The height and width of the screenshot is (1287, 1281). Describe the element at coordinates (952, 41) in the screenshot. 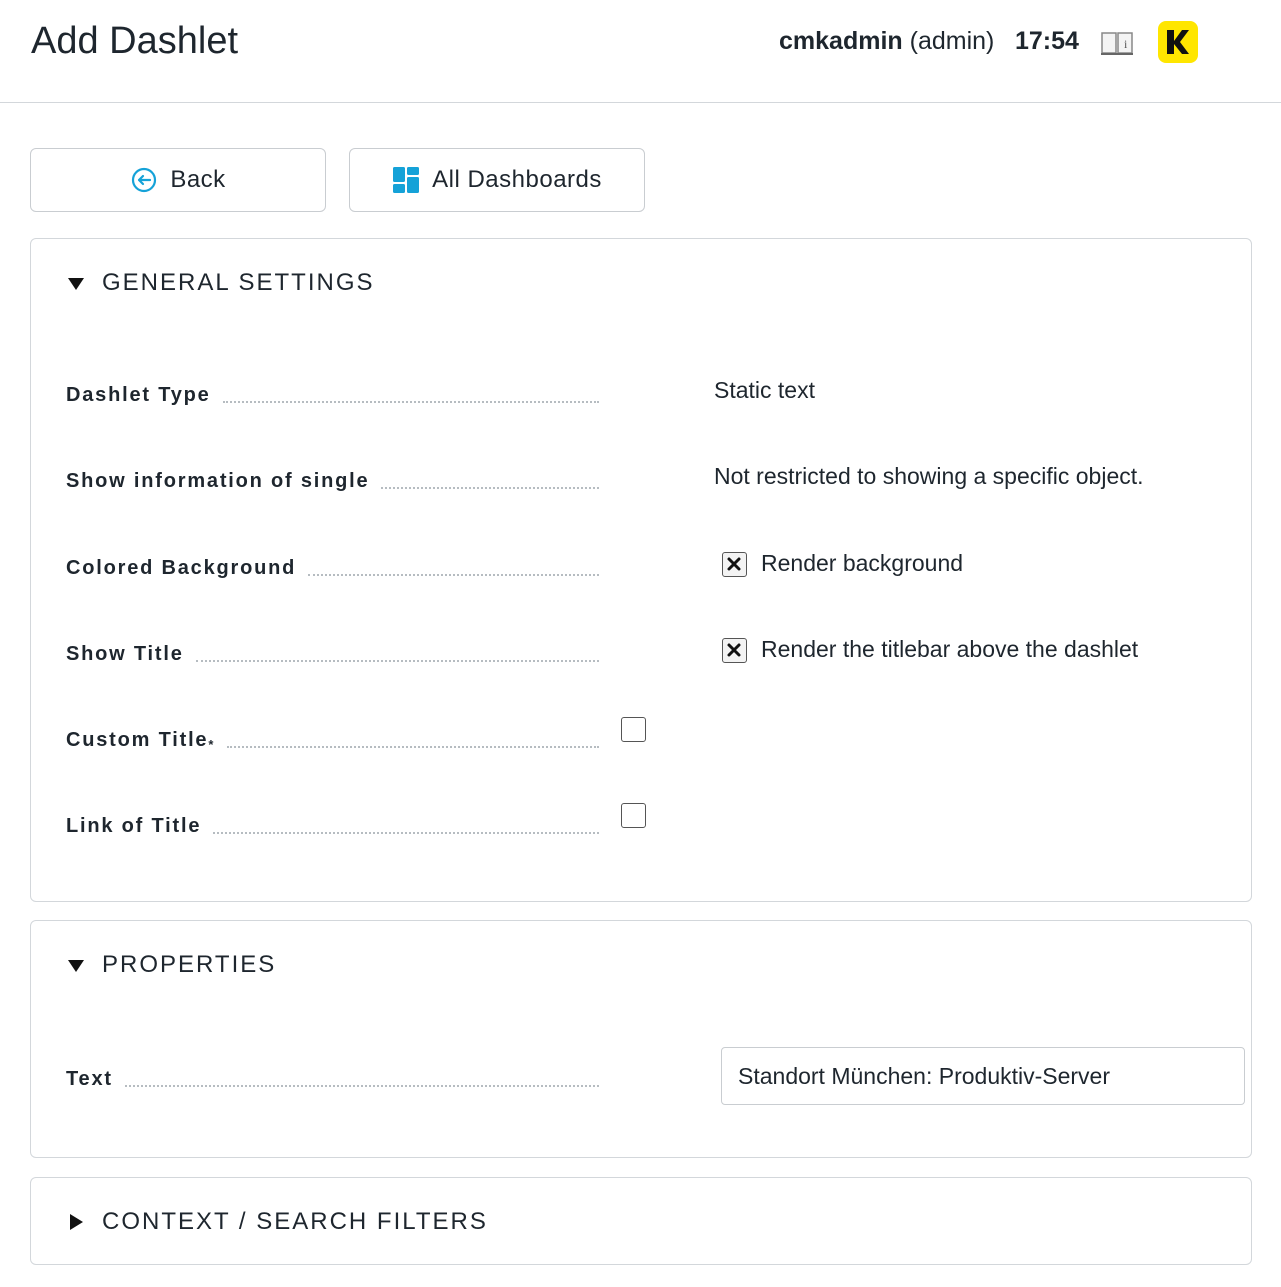

I see `user-role: (admin)` at that location.